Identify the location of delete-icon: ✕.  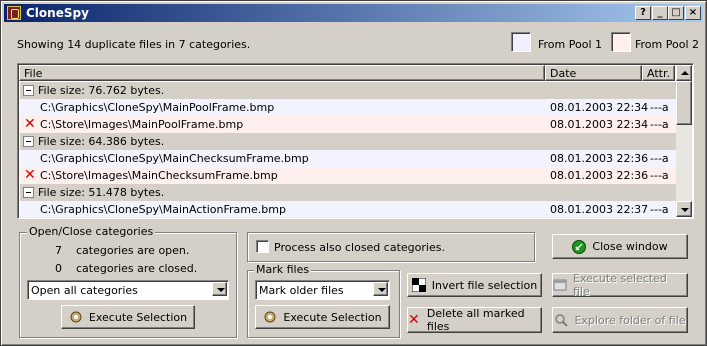
(414, 320).